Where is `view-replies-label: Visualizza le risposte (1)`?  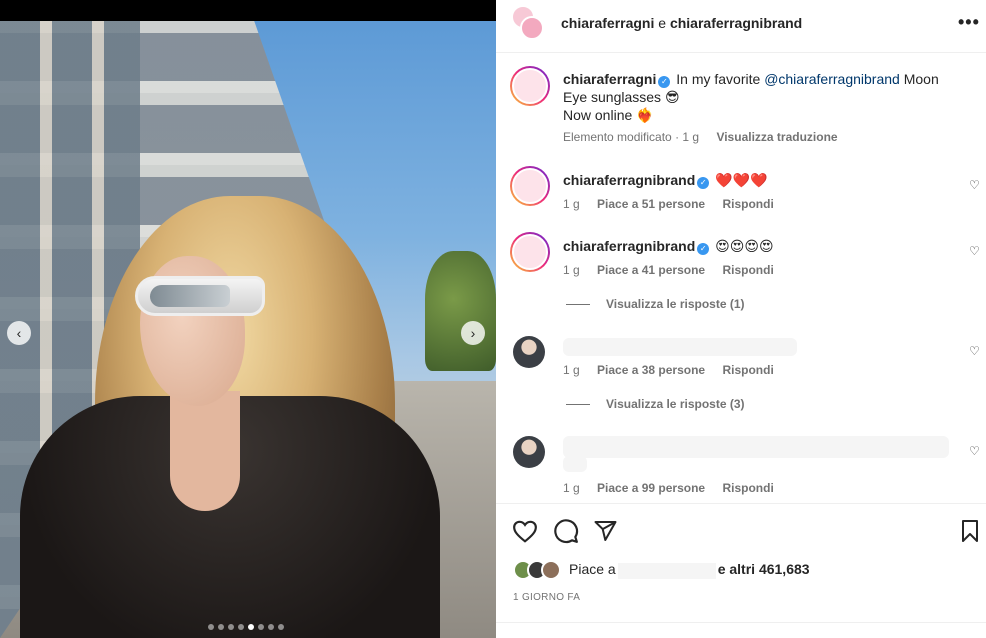 view-replies-label: Visualizza le risposte (1) is located at coordinates (675, 304).